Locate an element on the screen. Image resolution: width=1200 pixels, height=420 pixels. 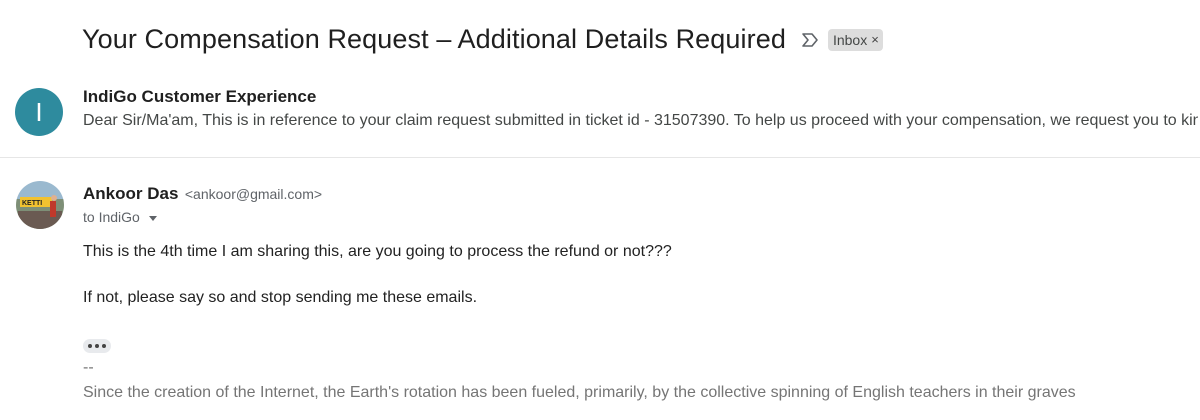
close-icon: × is located at coordinates (875, 39).